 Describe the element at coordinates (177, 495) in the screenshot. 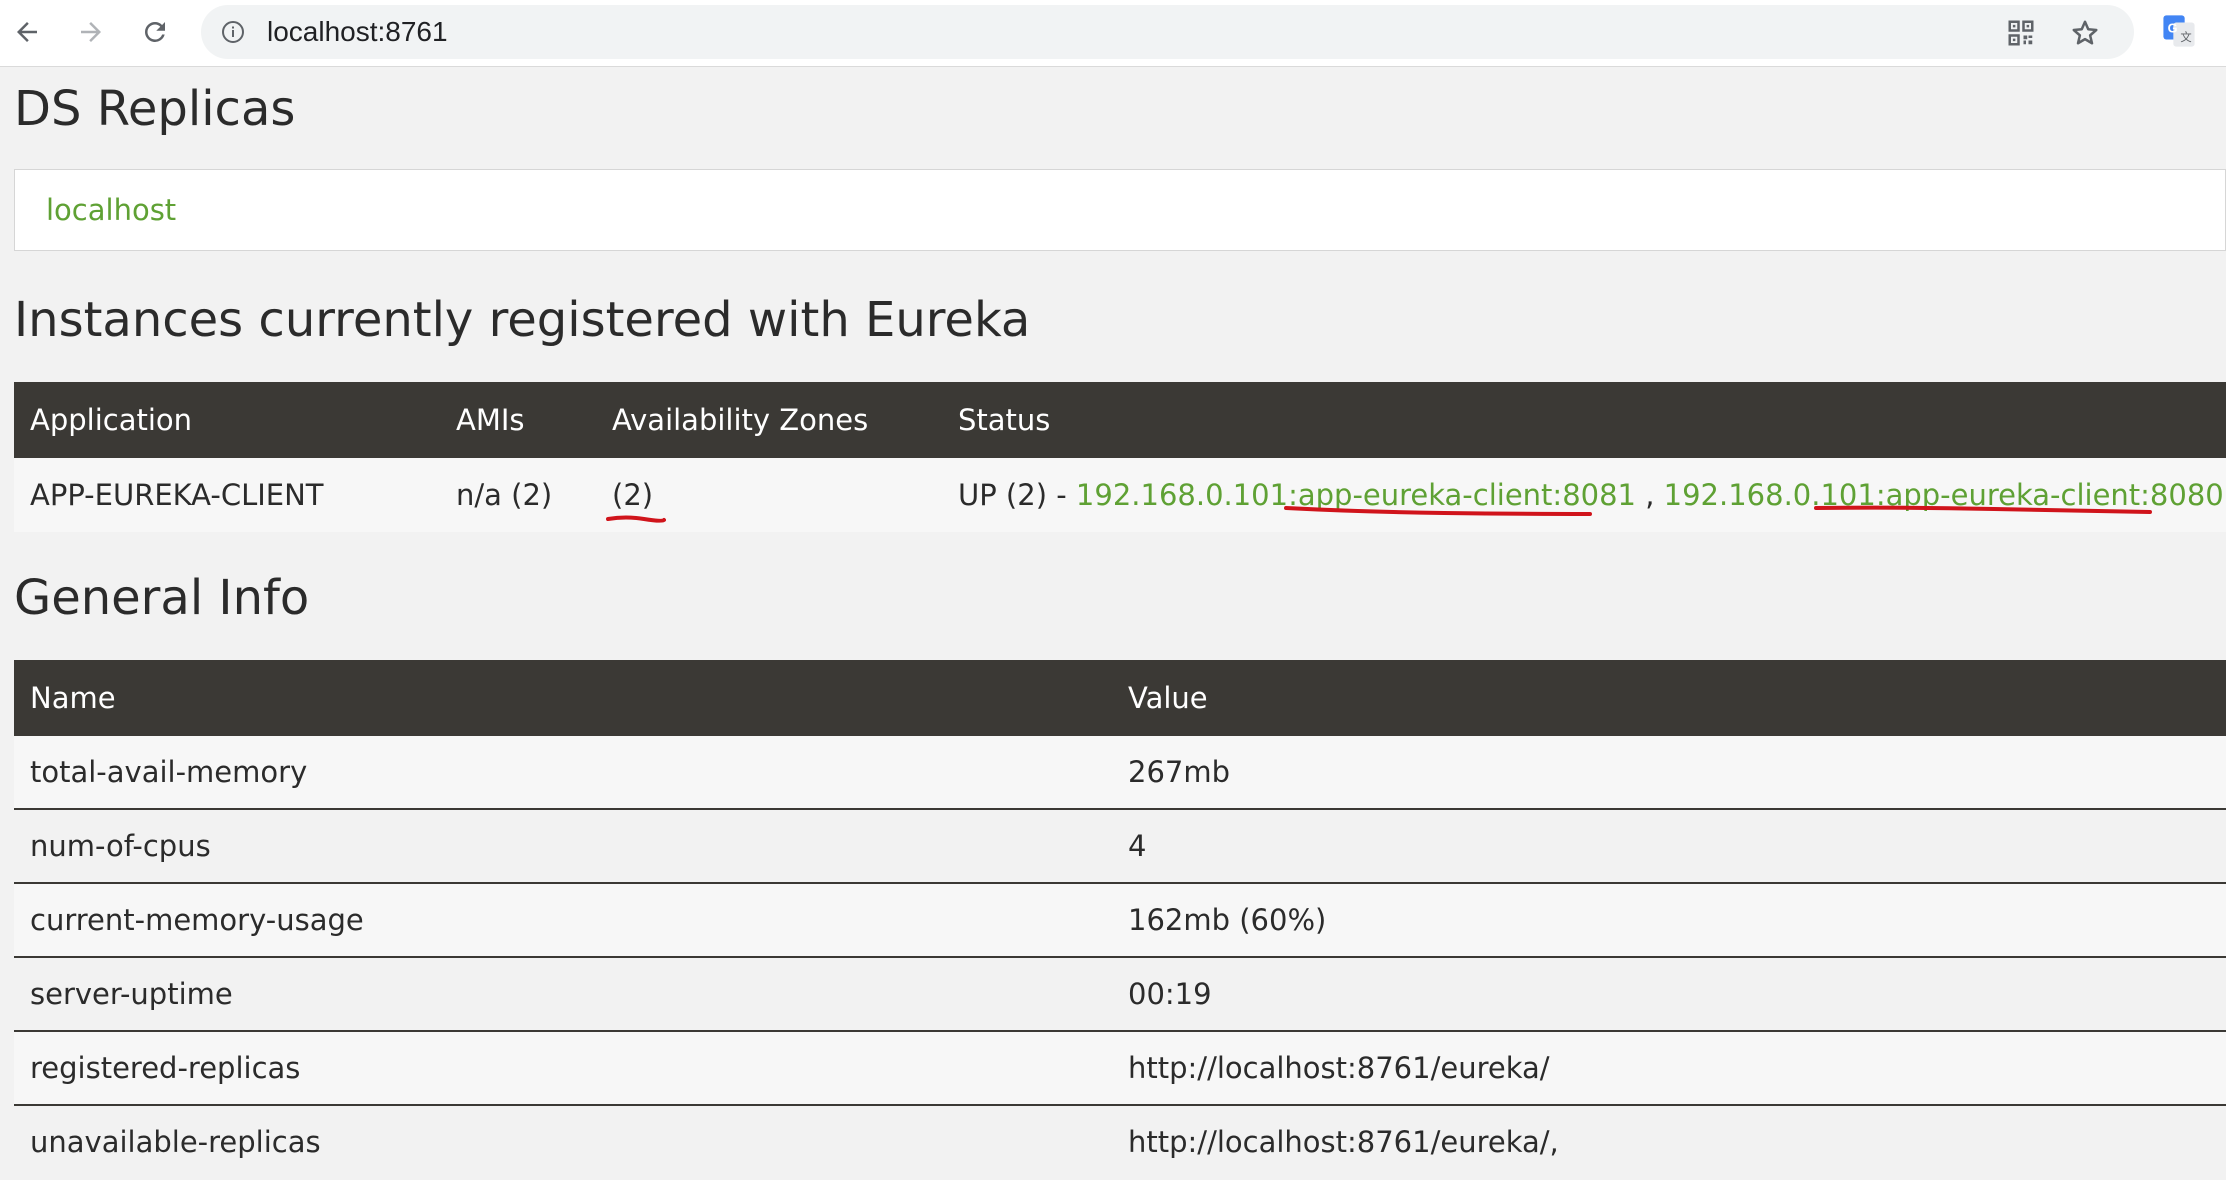

I see `instance-application: APP-EUREKA-CLIENT` at that location.